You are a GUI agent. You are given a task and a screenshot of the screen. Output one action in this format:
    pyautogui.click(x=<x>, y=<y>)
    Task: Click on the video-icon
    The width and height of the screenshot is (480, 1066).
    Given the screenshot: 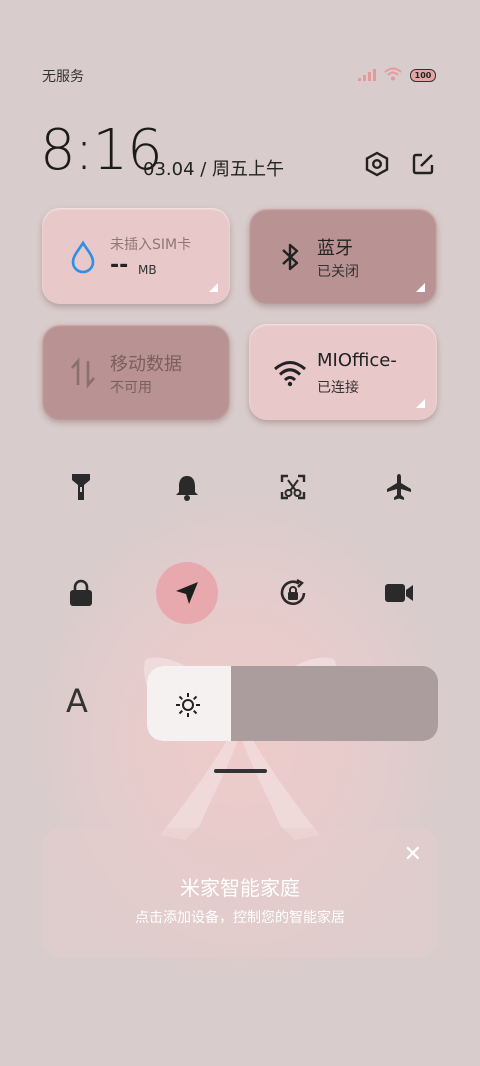 What is the action you would take?
    pyautogui.click(x=399, y=593)
    